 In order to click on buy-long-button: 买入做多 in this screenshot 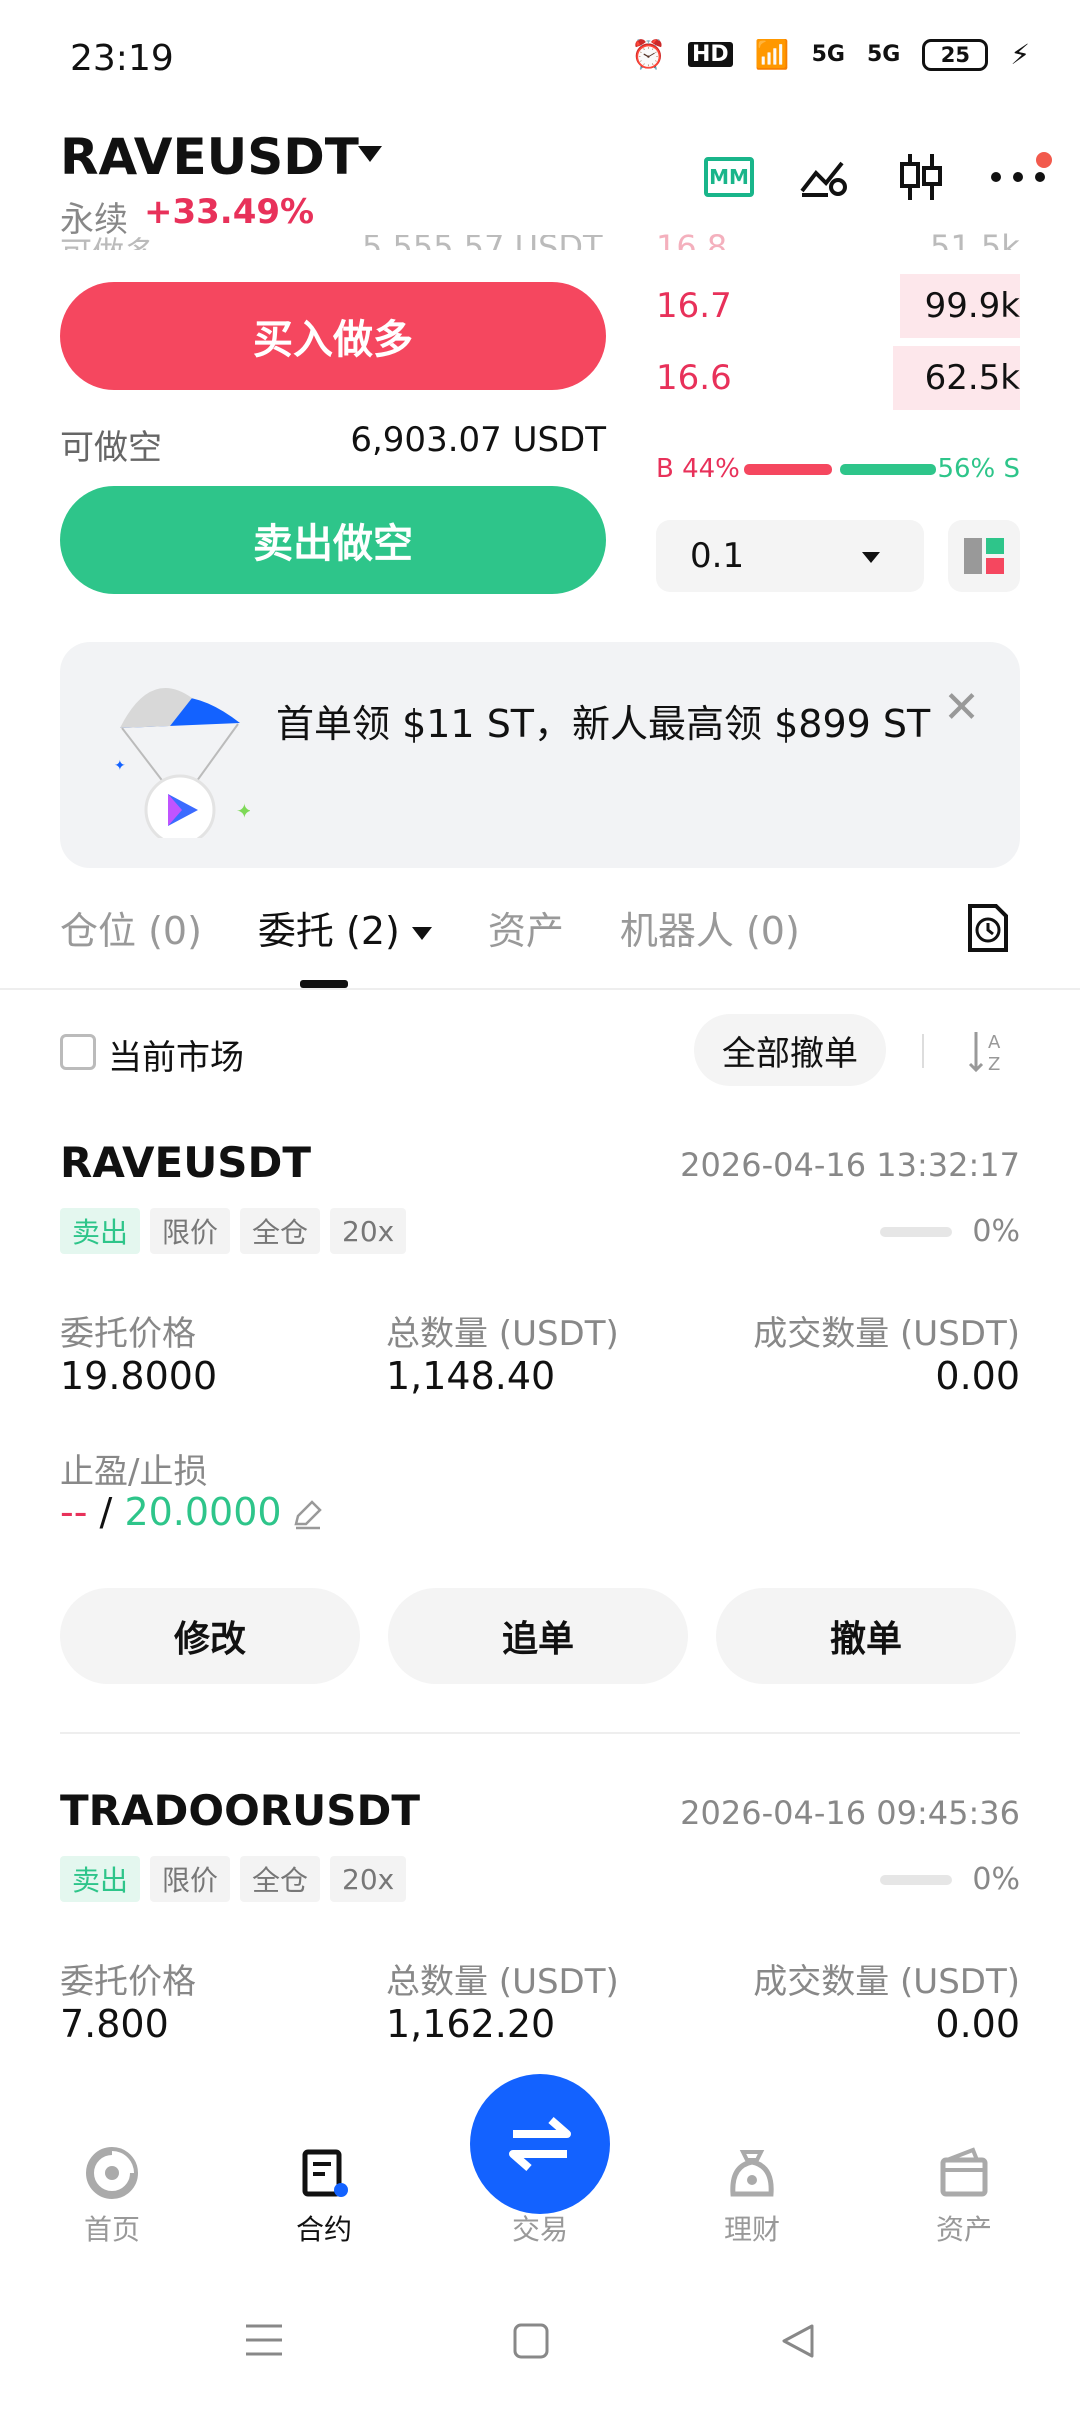, I will do `click(333, 336)`.